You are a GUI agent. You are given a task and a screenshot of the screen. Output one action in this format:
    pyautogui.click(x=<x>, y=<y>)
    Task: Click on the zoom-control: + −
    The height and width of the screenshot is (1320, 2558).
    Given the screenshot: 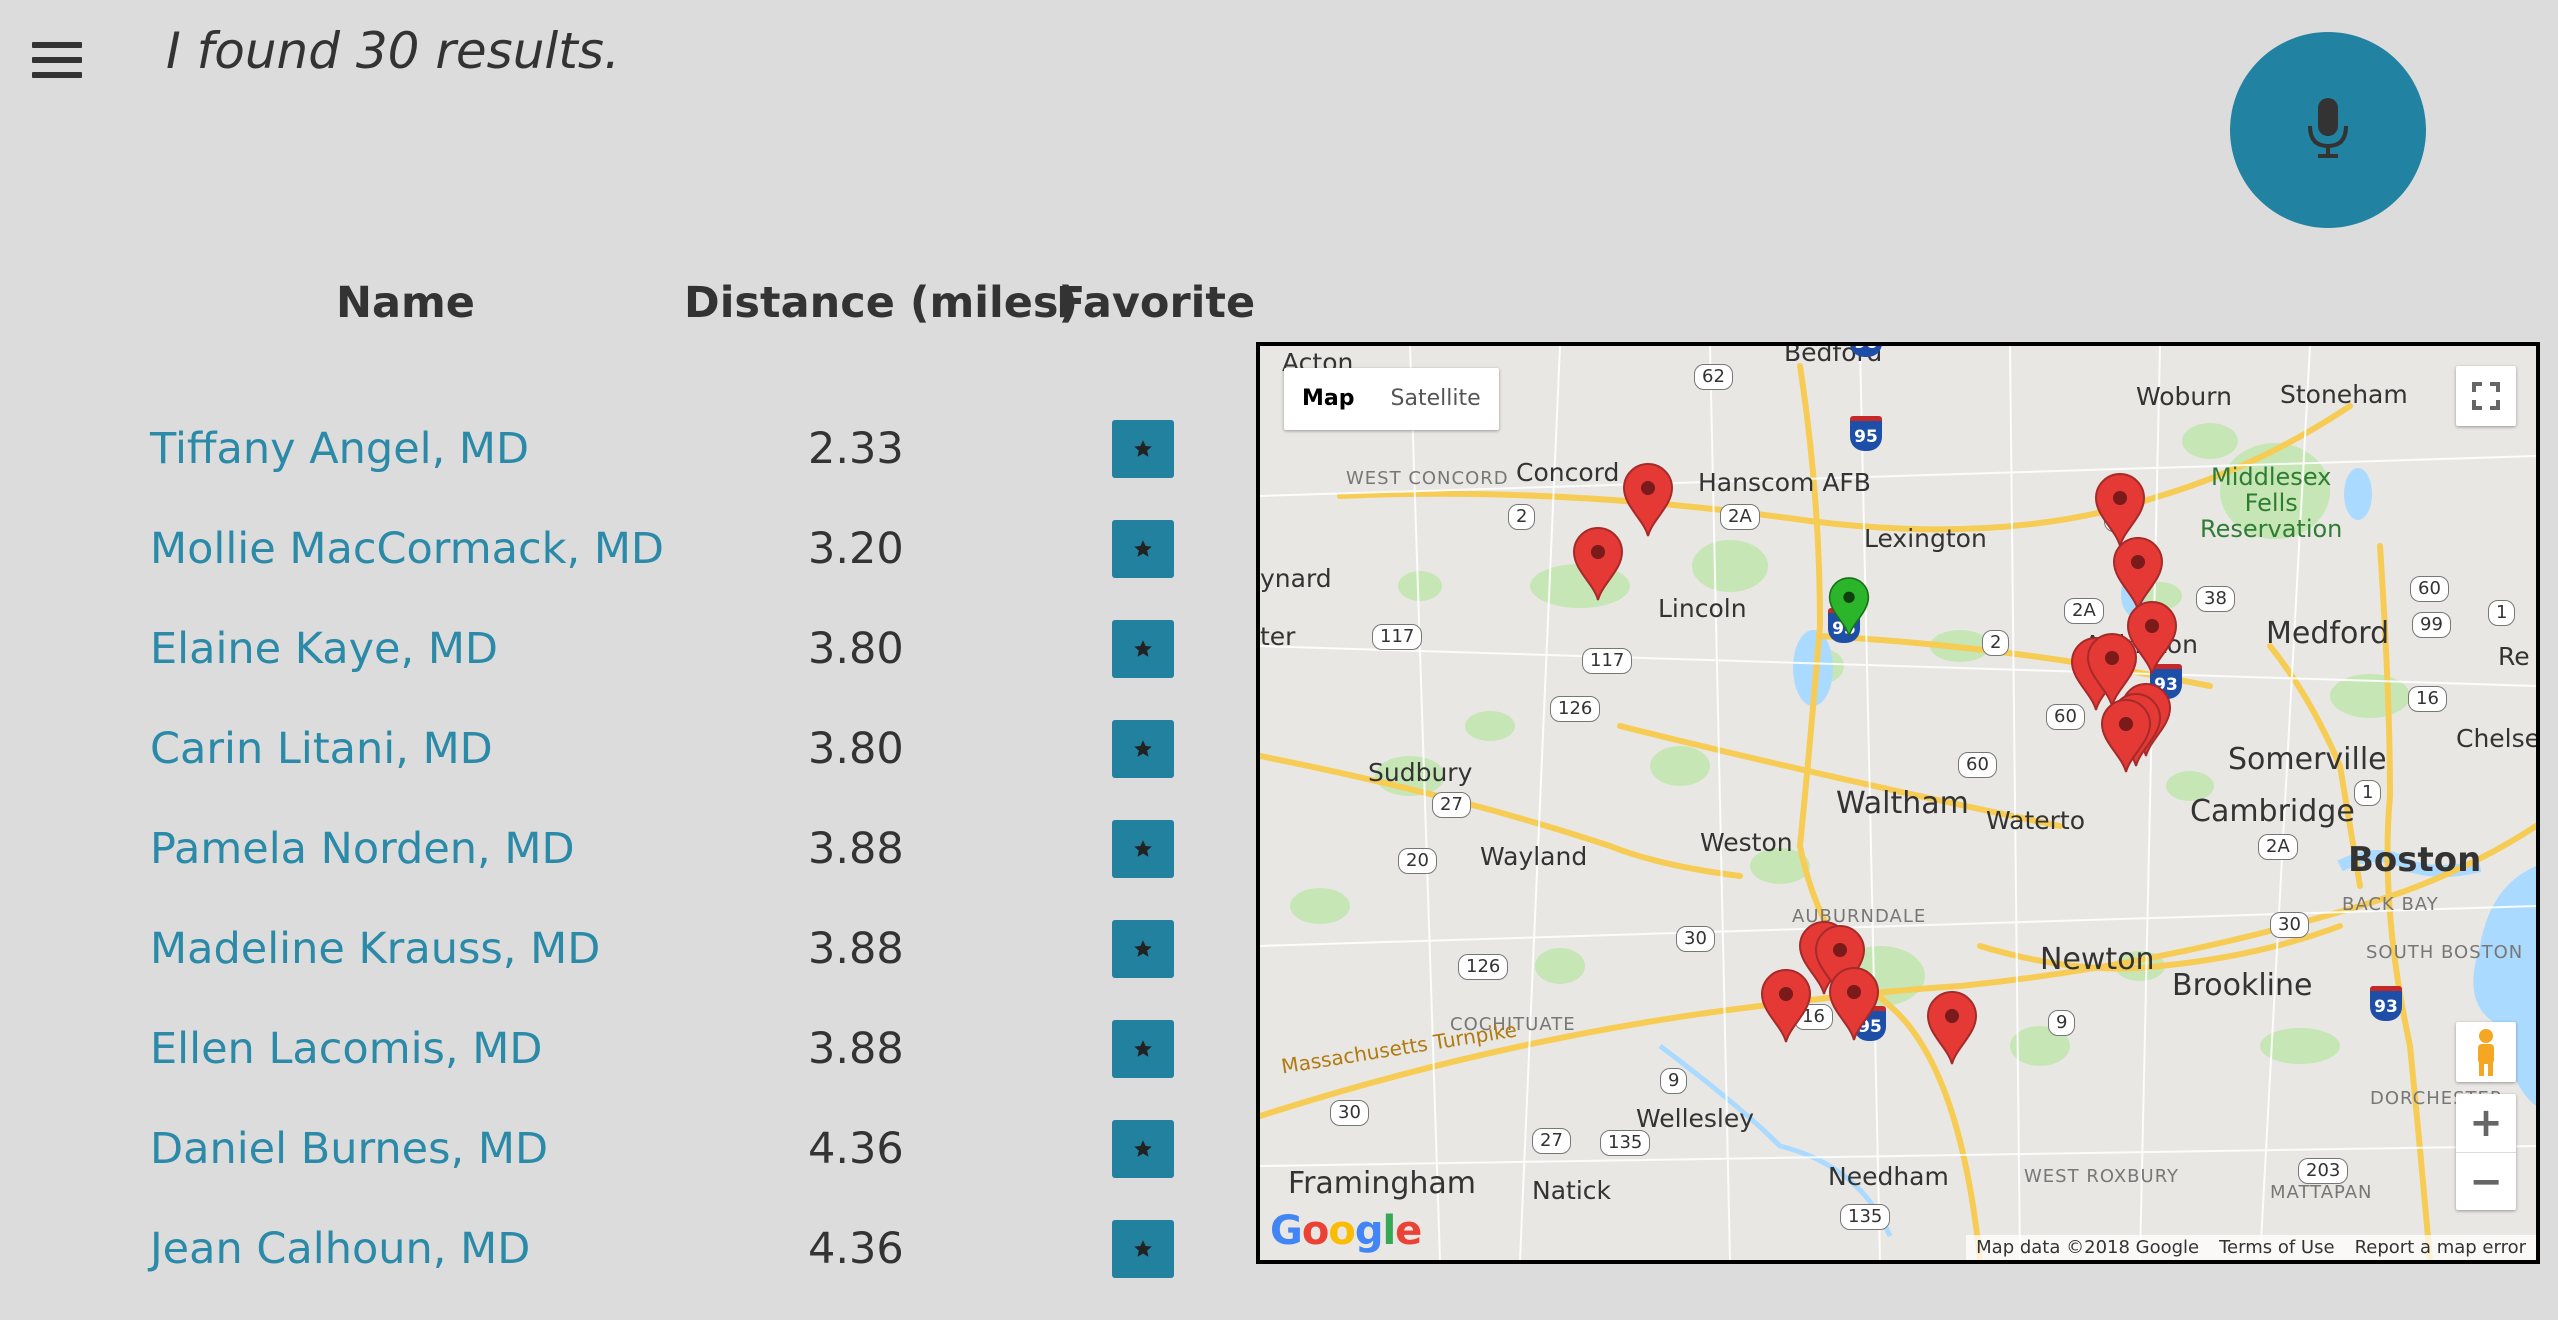 What is the action you would take?
    pyautogui.click(x=2486, y=1152)
    